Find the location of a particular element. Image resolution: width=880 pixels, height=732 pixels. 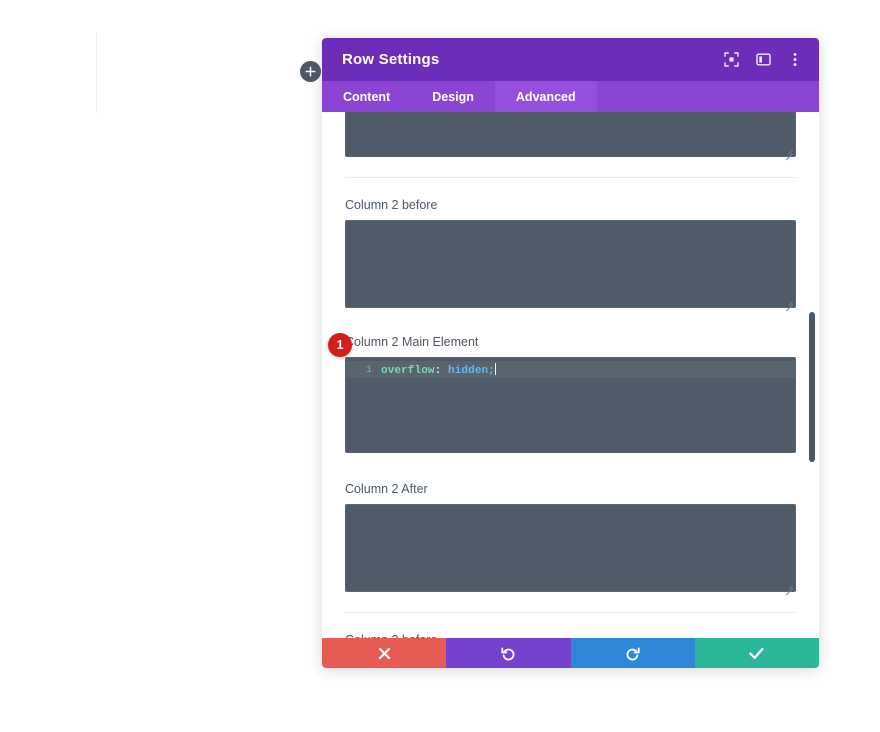

css-property-token: overflow is located at coordinates (408, 370).